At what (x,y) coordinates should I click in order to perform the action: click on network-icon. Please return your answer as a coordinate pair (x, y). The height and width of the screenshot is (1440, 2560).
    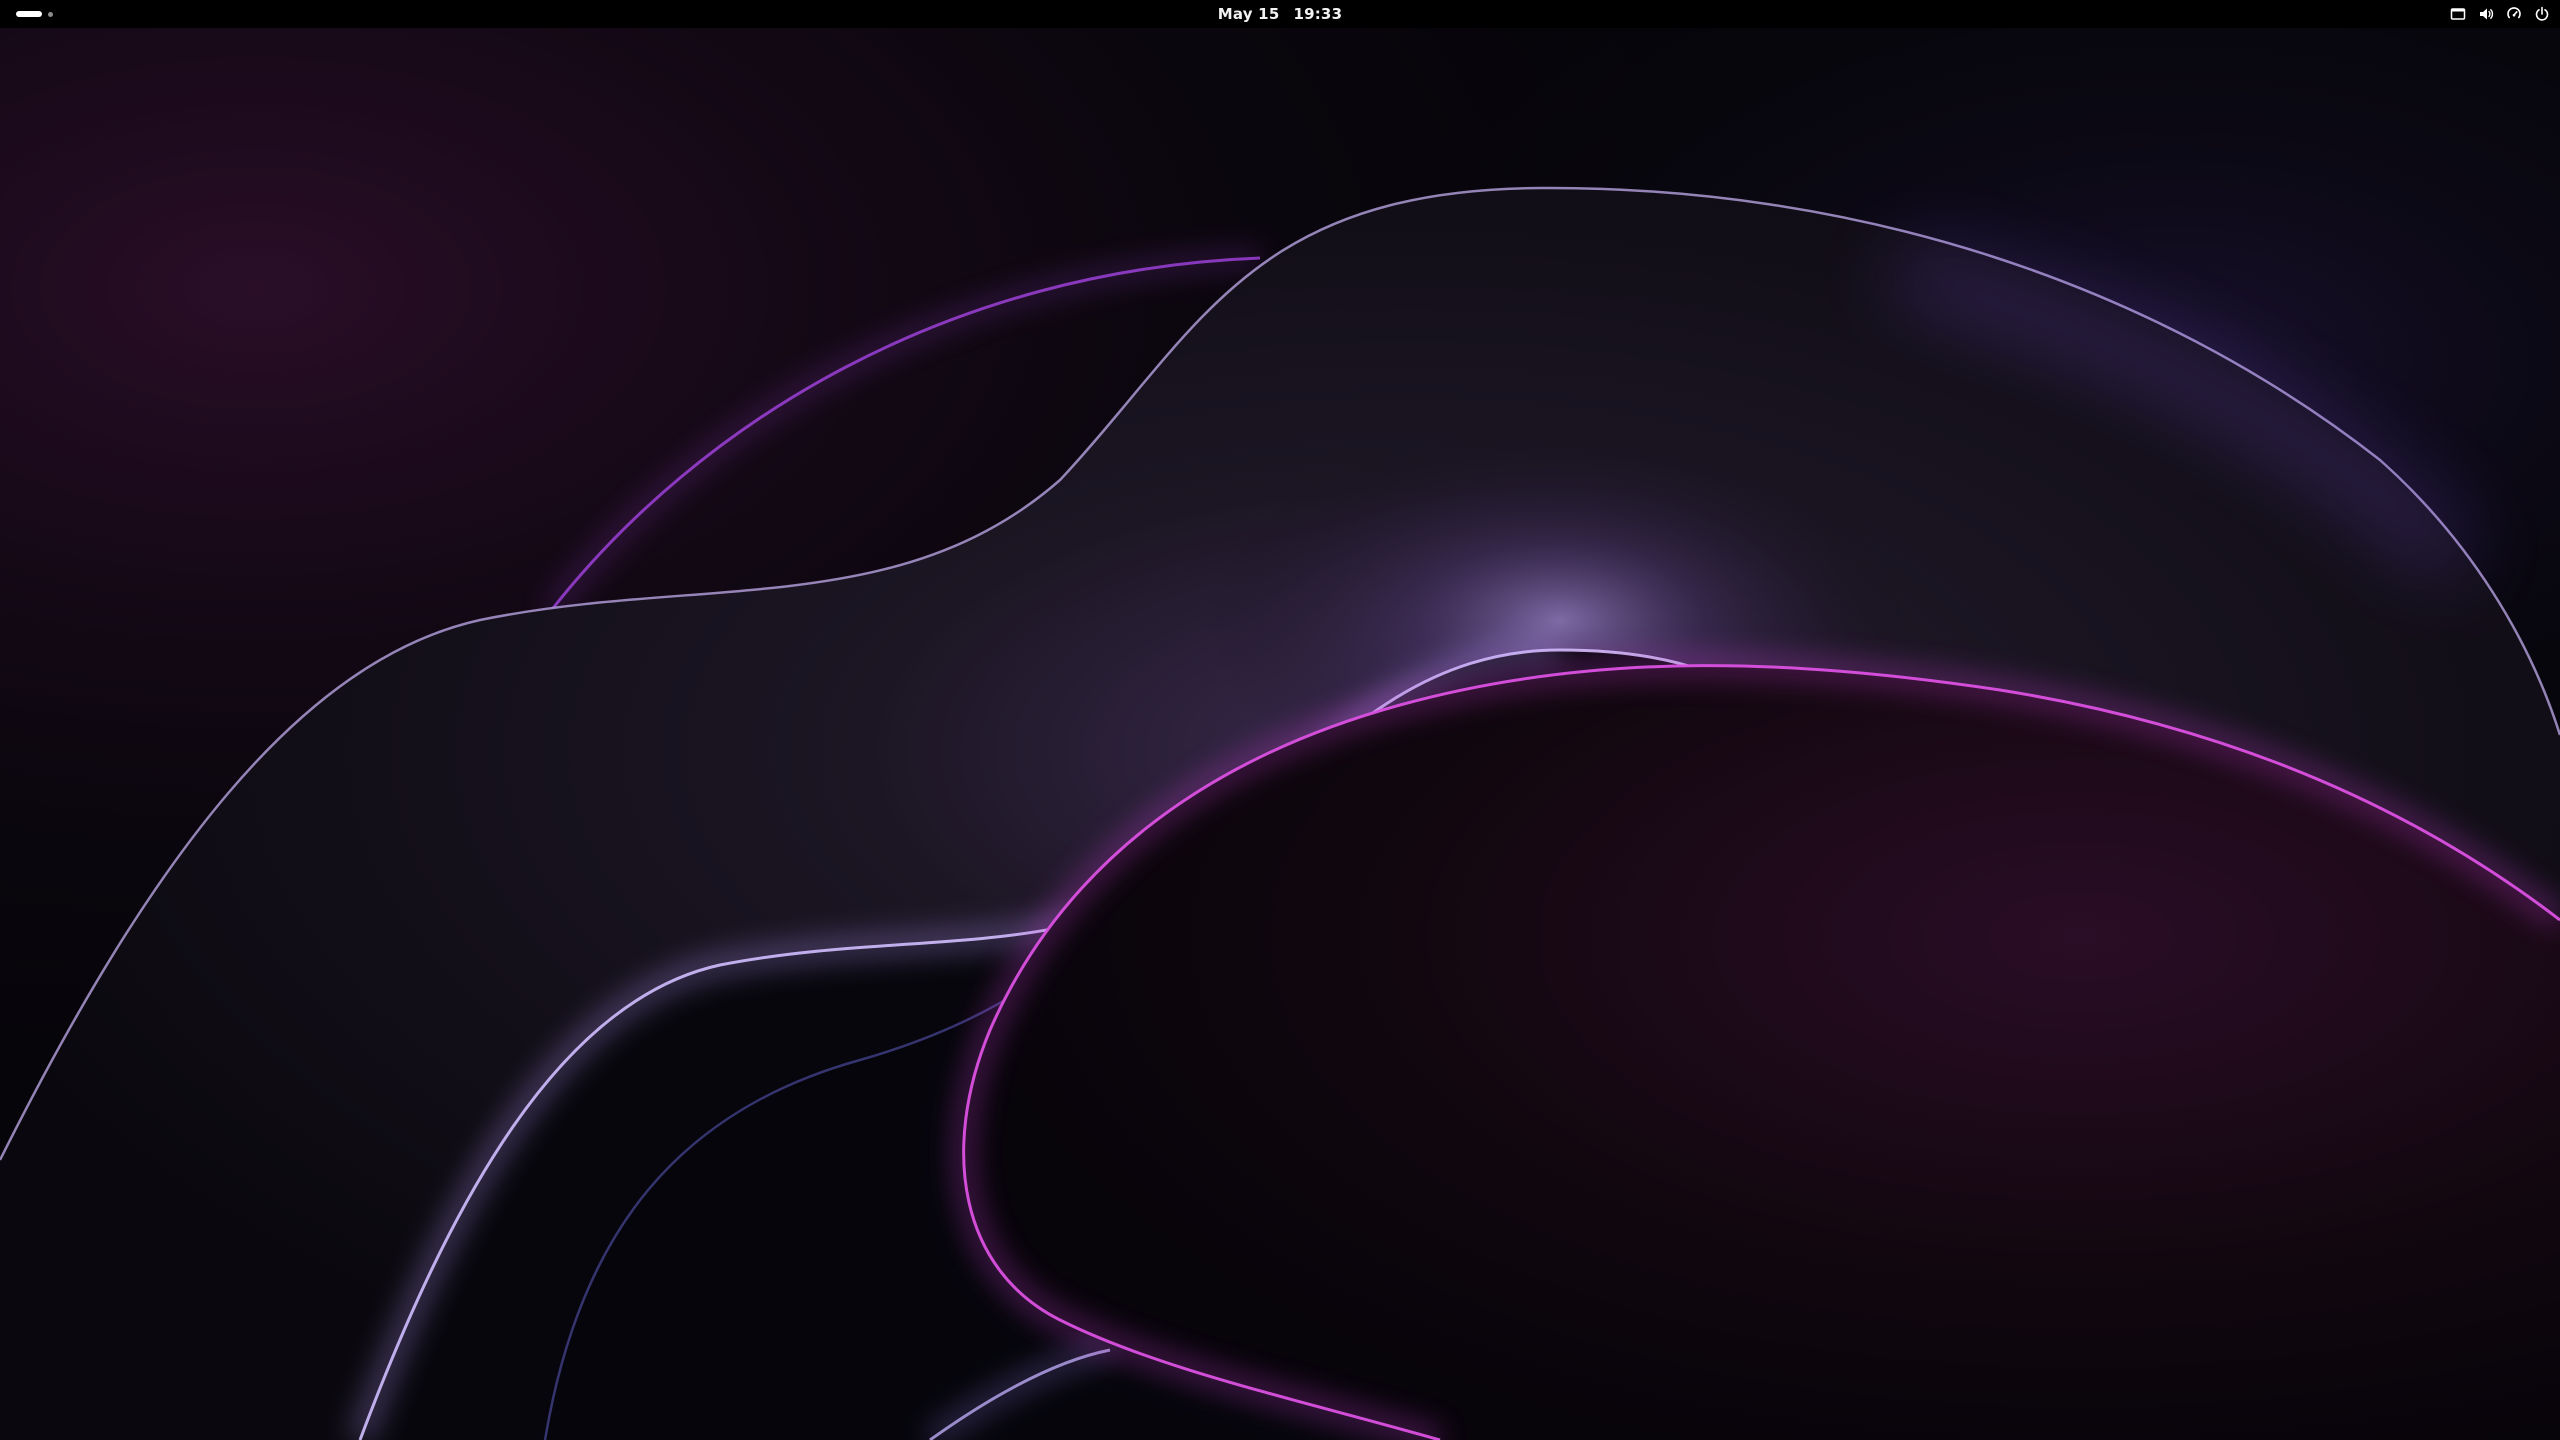
    Looking at the image, I should click on (2514, 14).